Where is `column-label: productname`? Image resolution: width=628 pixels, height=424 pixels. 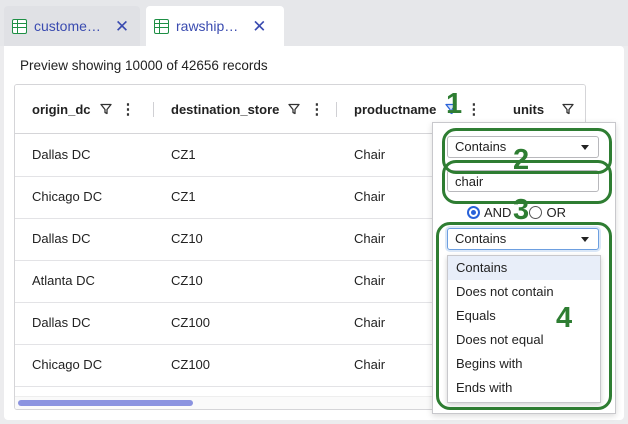
column-label: productname is located at coordinates (395, 109).